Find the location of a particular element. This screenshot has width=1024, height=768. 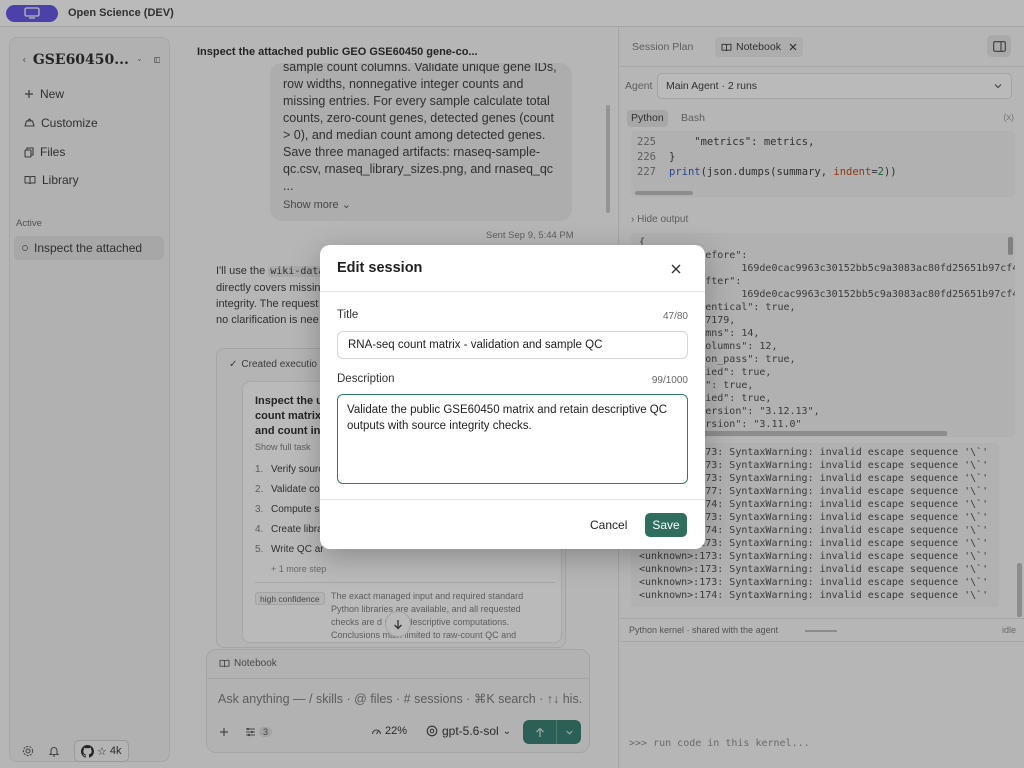

description-char-count: 99/1000 is located at coordinates (669, 380).